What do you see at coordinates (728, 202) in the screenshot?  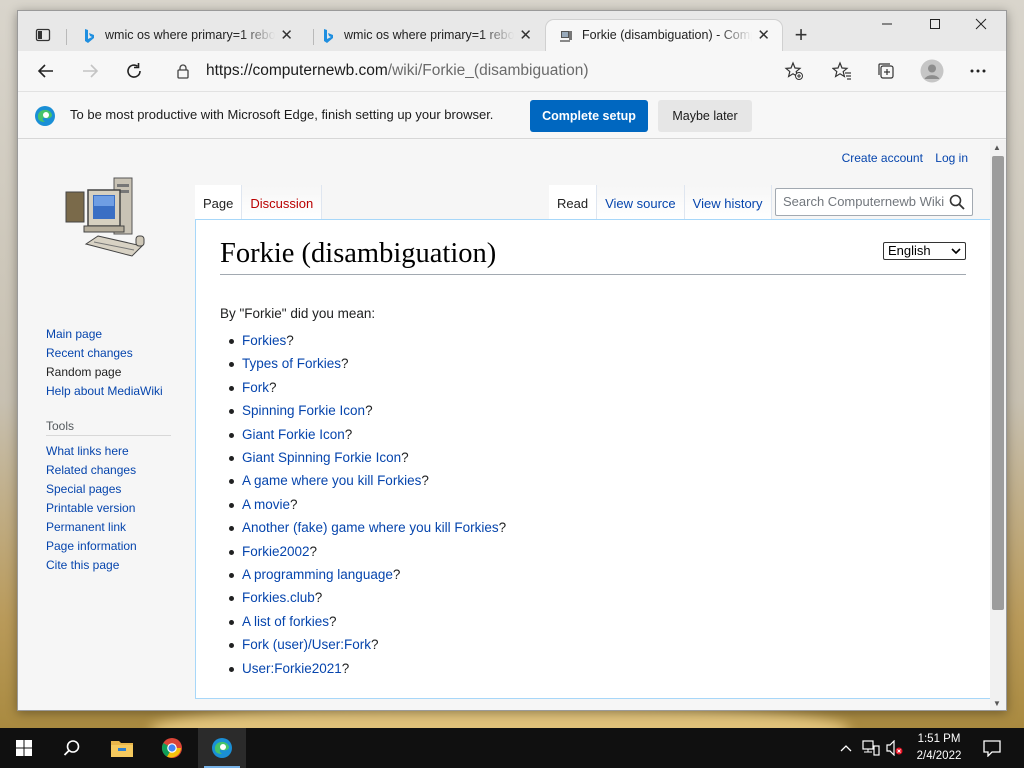 I see `tab-view-history: View history` at bounding box center [728, 202].